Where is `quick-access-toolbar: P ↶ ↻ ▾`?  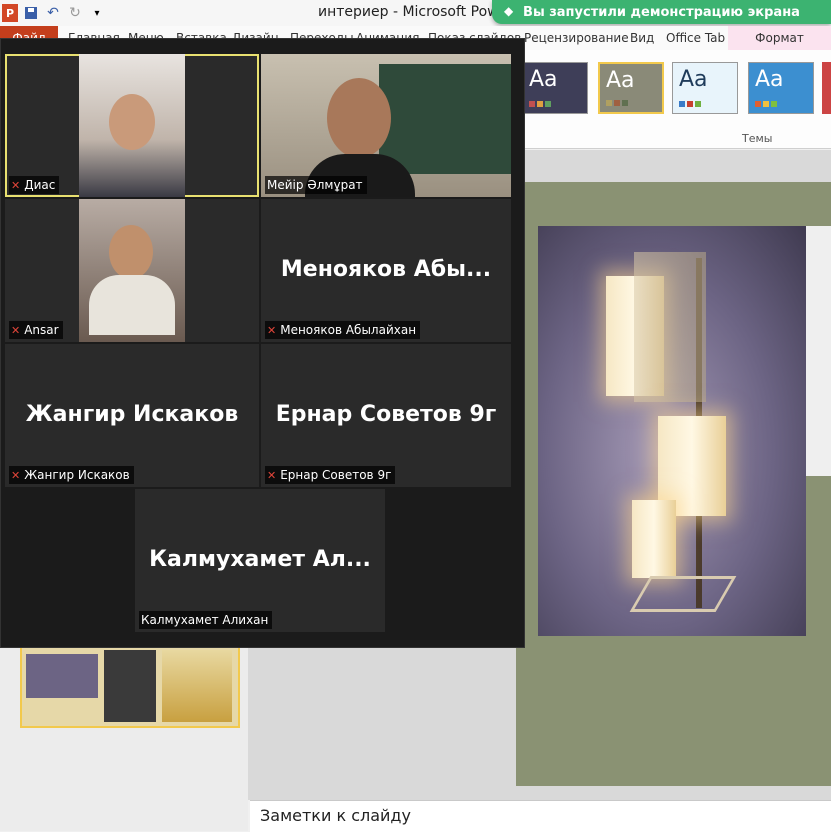 quick-access-toolbar: P ↶ ↻ ▾ is located at coordinates (53, 13).